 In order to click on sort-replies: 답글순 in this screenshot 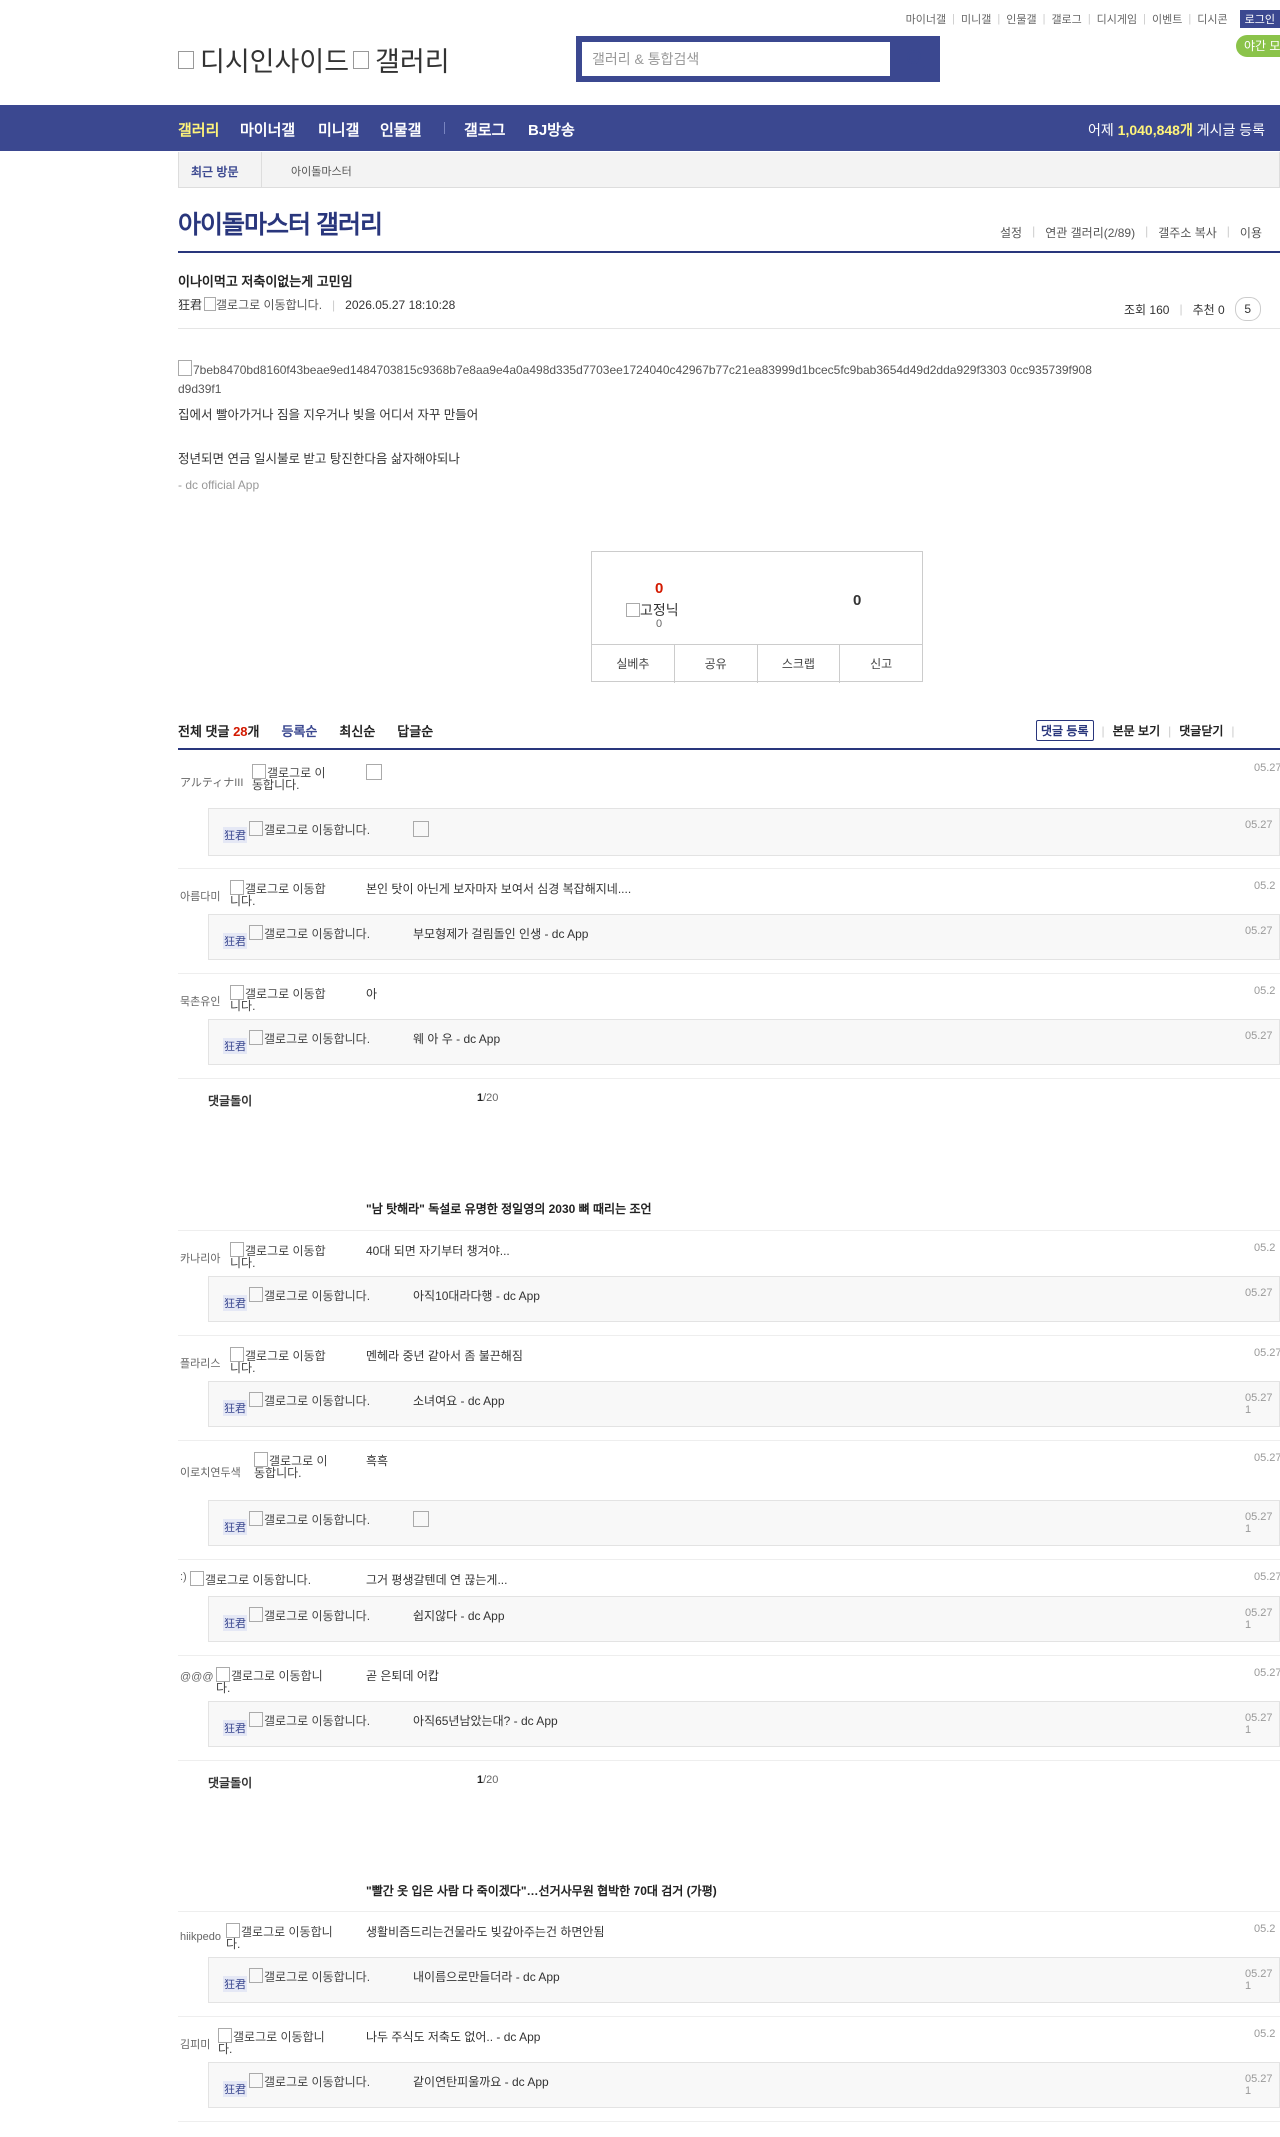, I will do `click(415, 730)`.